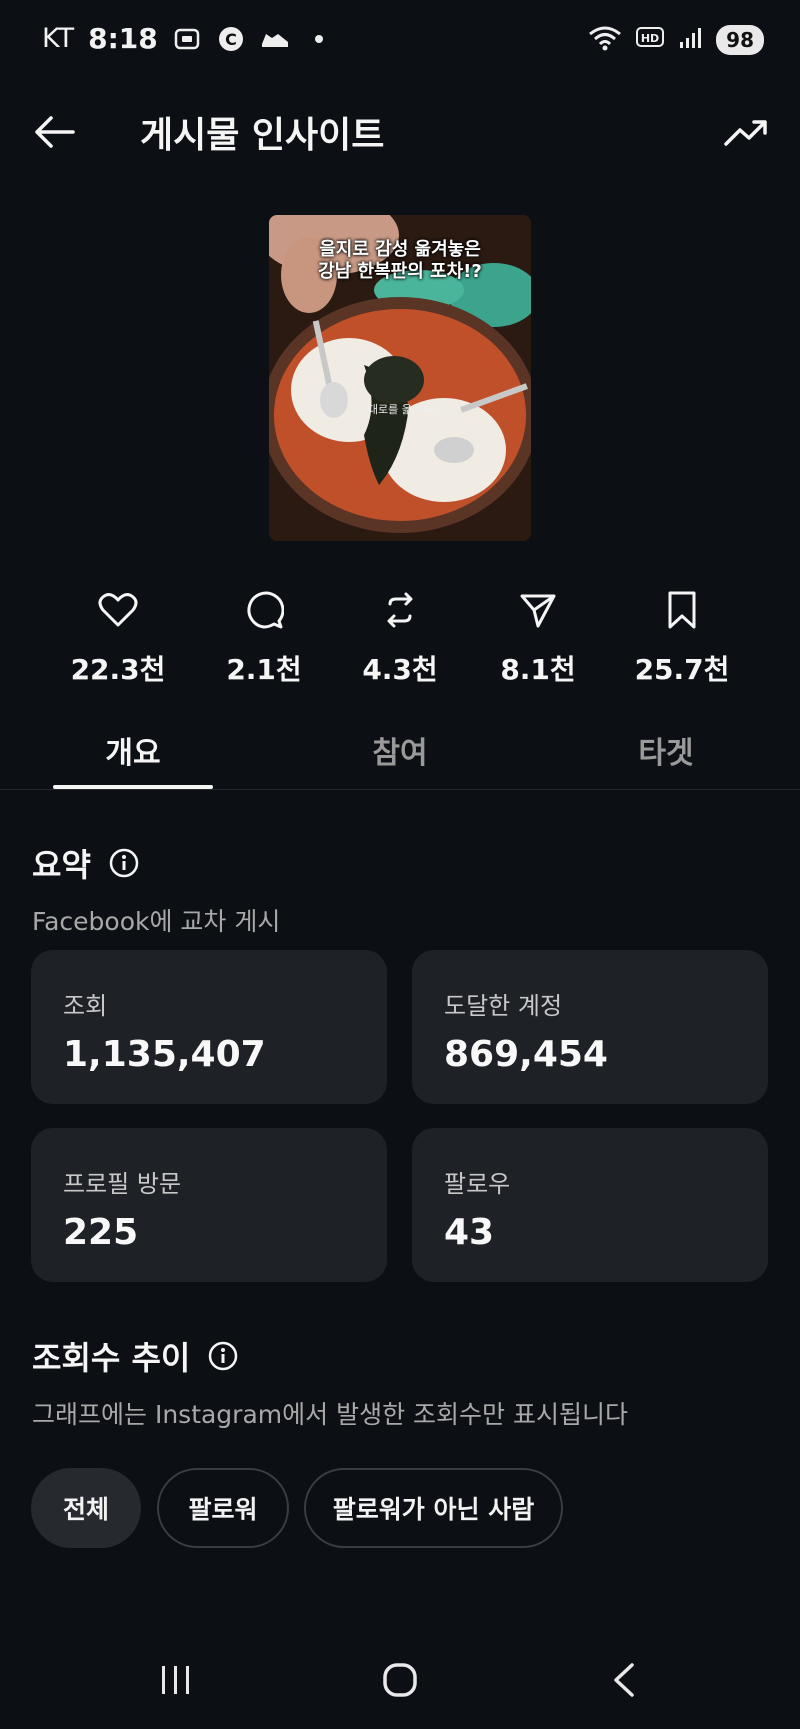 Image resolution: width=800 pixels, height=1729 pixels. I want to click on reach-value: 869,454, so click(526, 1054).